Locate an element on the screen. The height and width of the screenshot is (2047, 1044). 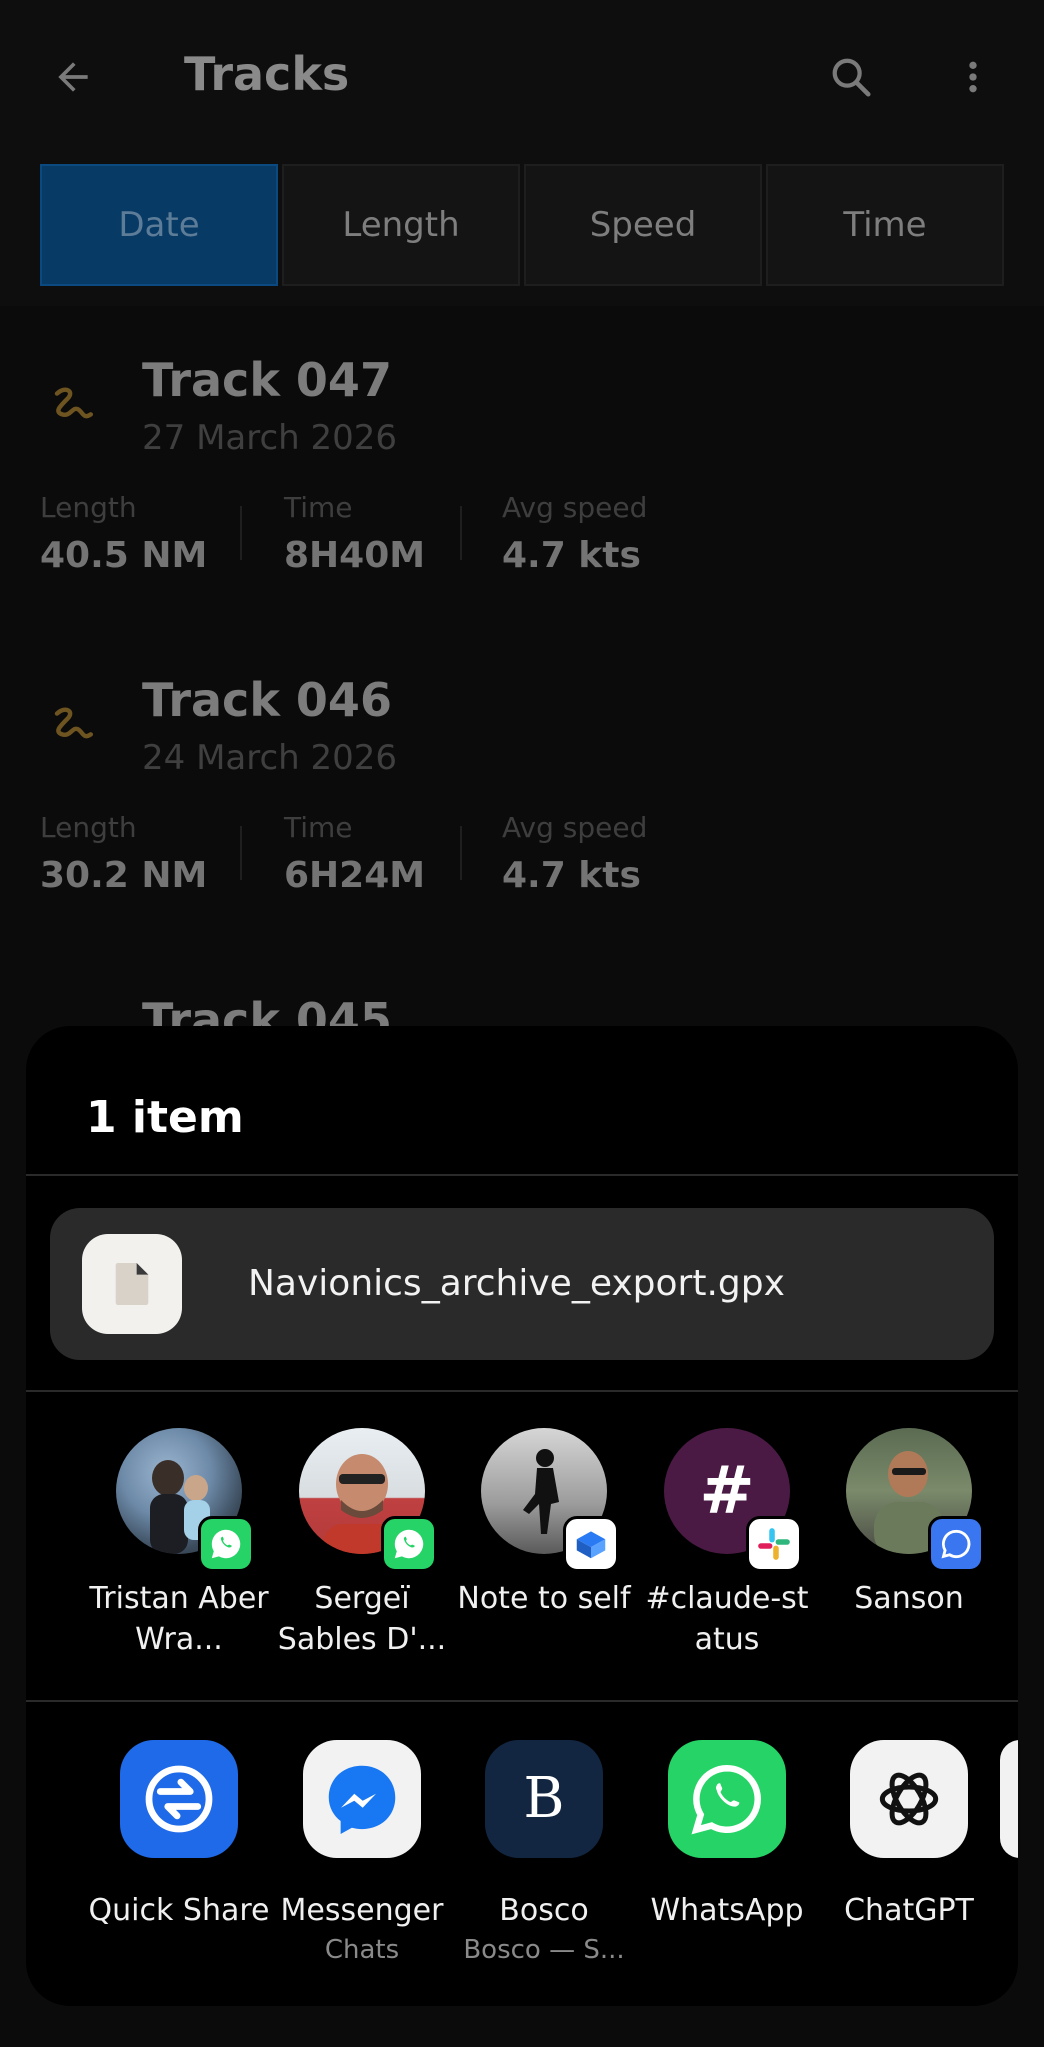
app-chatgpt: ChatGPT is located at coordinates (909, 1860).